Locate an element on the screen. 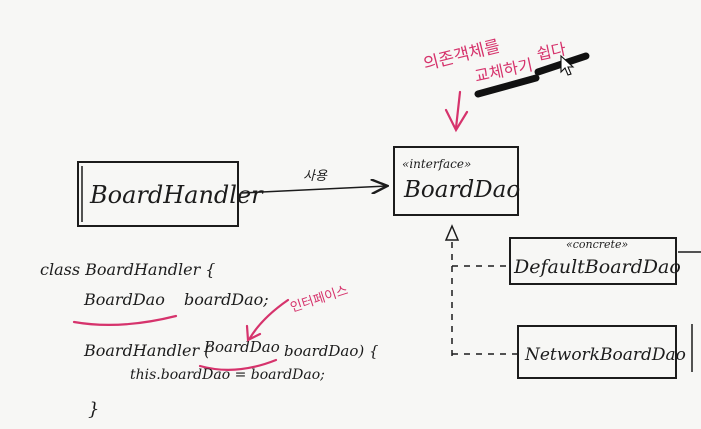 The image size is (701, 429). code-line-5: } is located at coordinates (93, 409).